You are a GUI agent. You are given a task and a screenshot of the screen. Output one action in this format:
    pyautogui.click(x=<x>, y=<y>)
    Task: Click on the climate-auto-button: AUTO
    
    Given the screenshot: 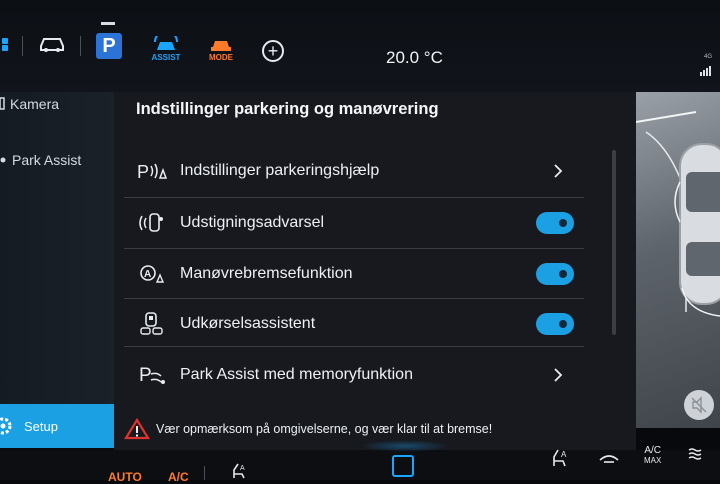 What is the action you would take?
    pyautogui.click(x=125, y=477)
    